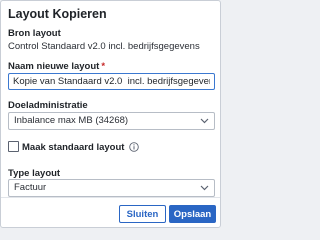  I want to click on layout-type-select: Factuur, so click(111, 188).